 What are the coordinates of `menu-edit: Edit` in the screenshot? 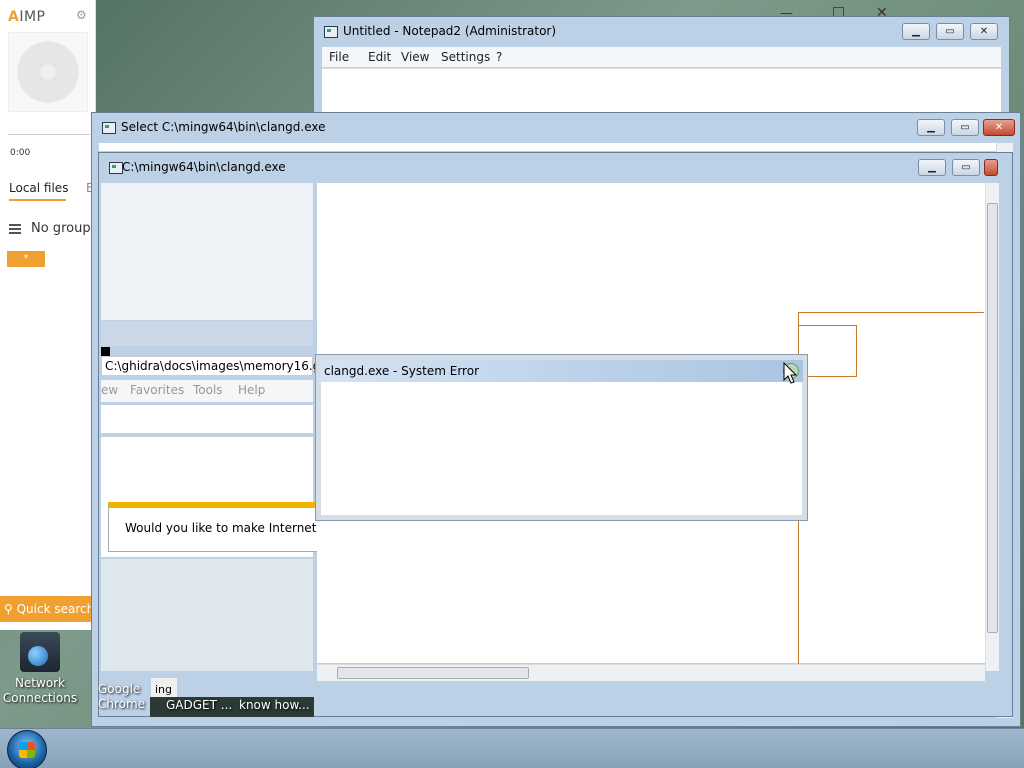 It's located at (379, 57).